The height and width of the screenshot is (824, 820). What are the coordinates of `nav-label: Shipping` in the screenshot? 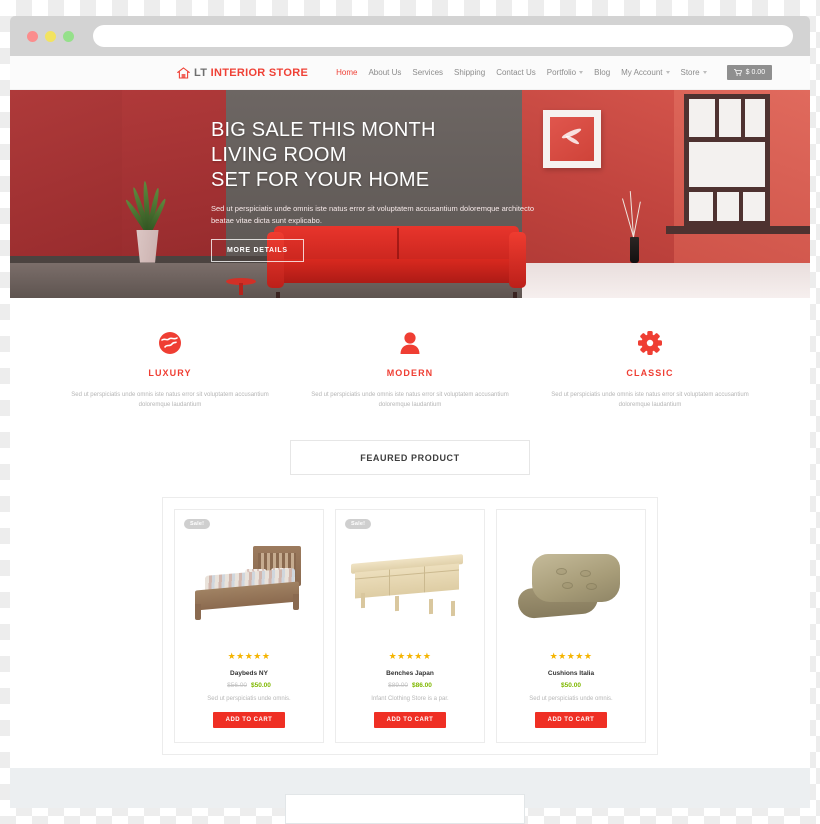 It's located at (470, 72).